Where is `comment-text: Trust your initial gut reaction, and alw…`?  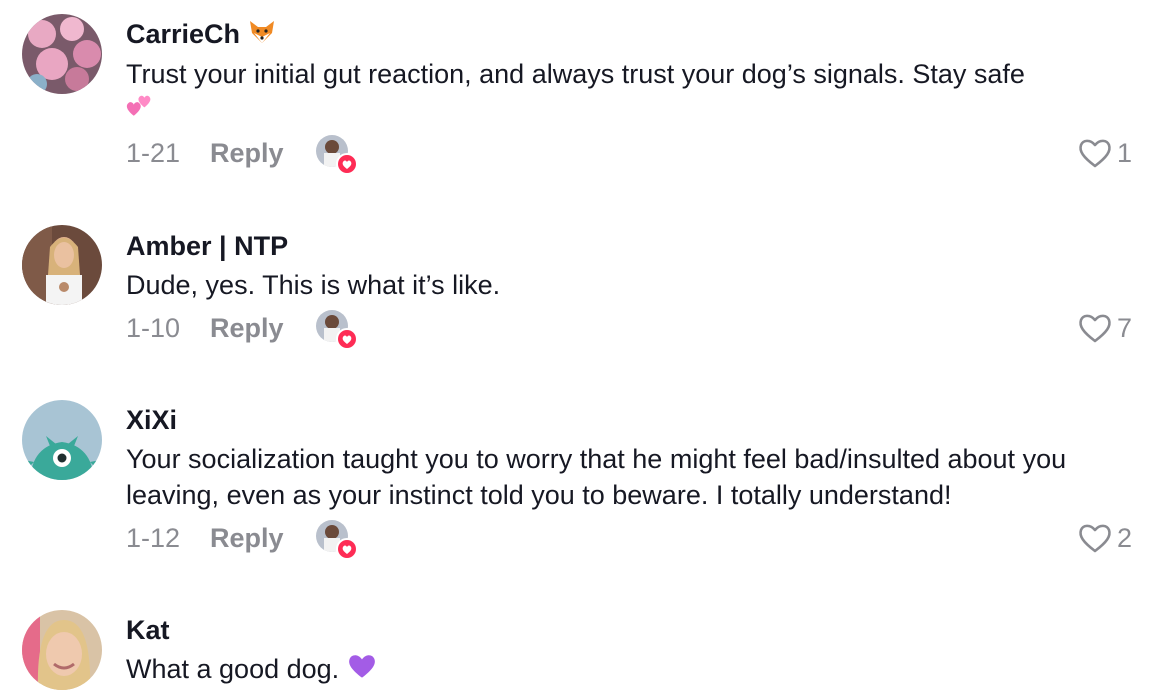
comment-text: Trust your initial gut reaction, and alw… is located at coordinates (626, 93).